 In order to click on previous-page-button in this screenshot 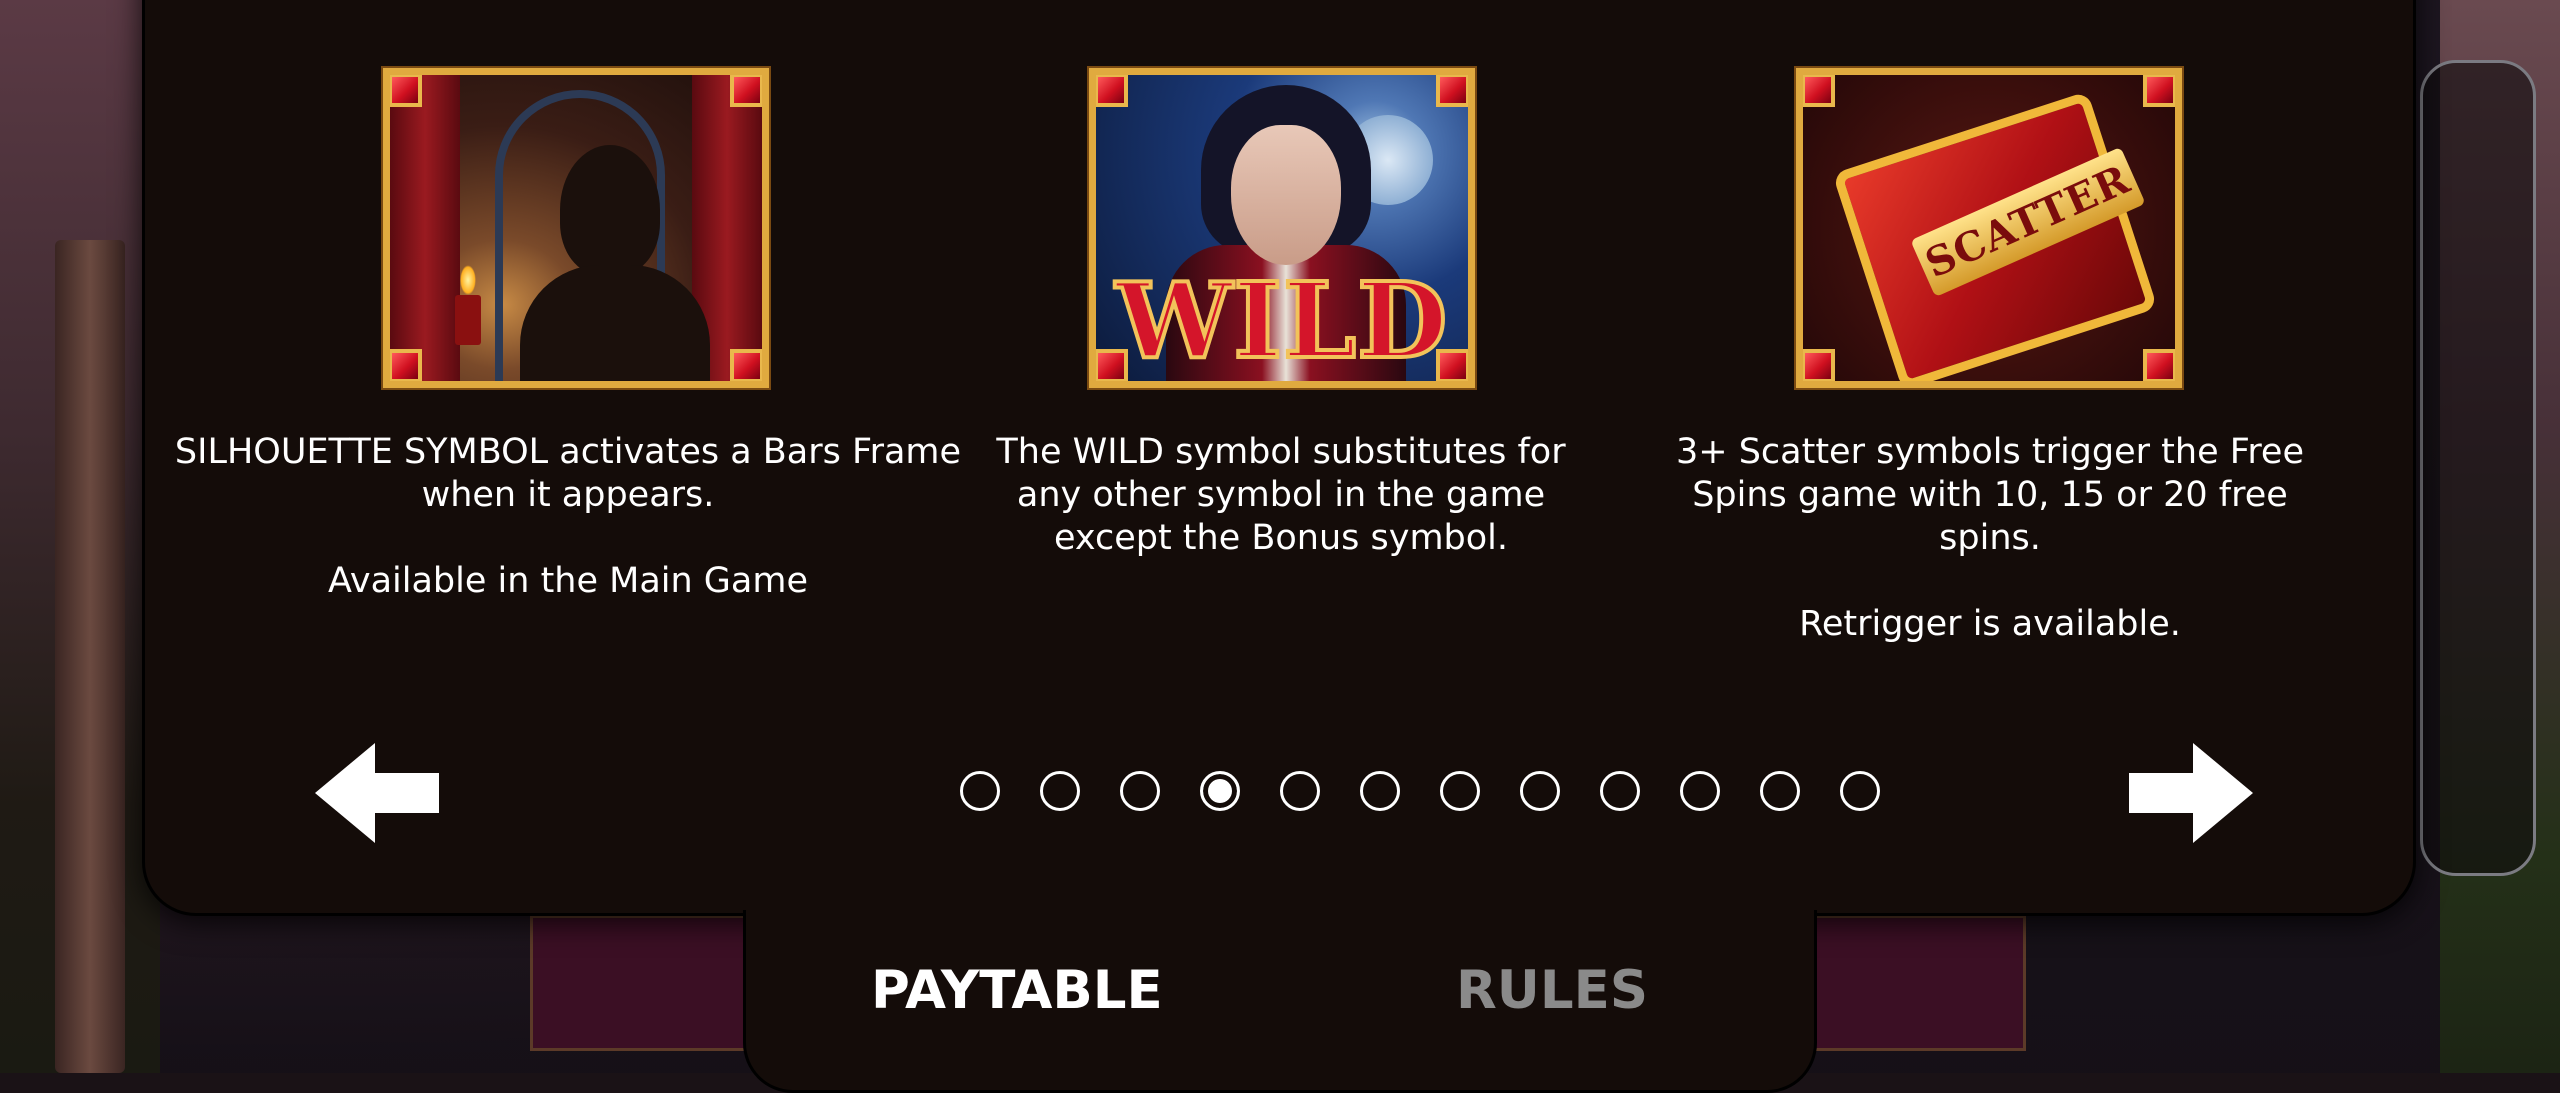, I will do `click(378, 793)`.